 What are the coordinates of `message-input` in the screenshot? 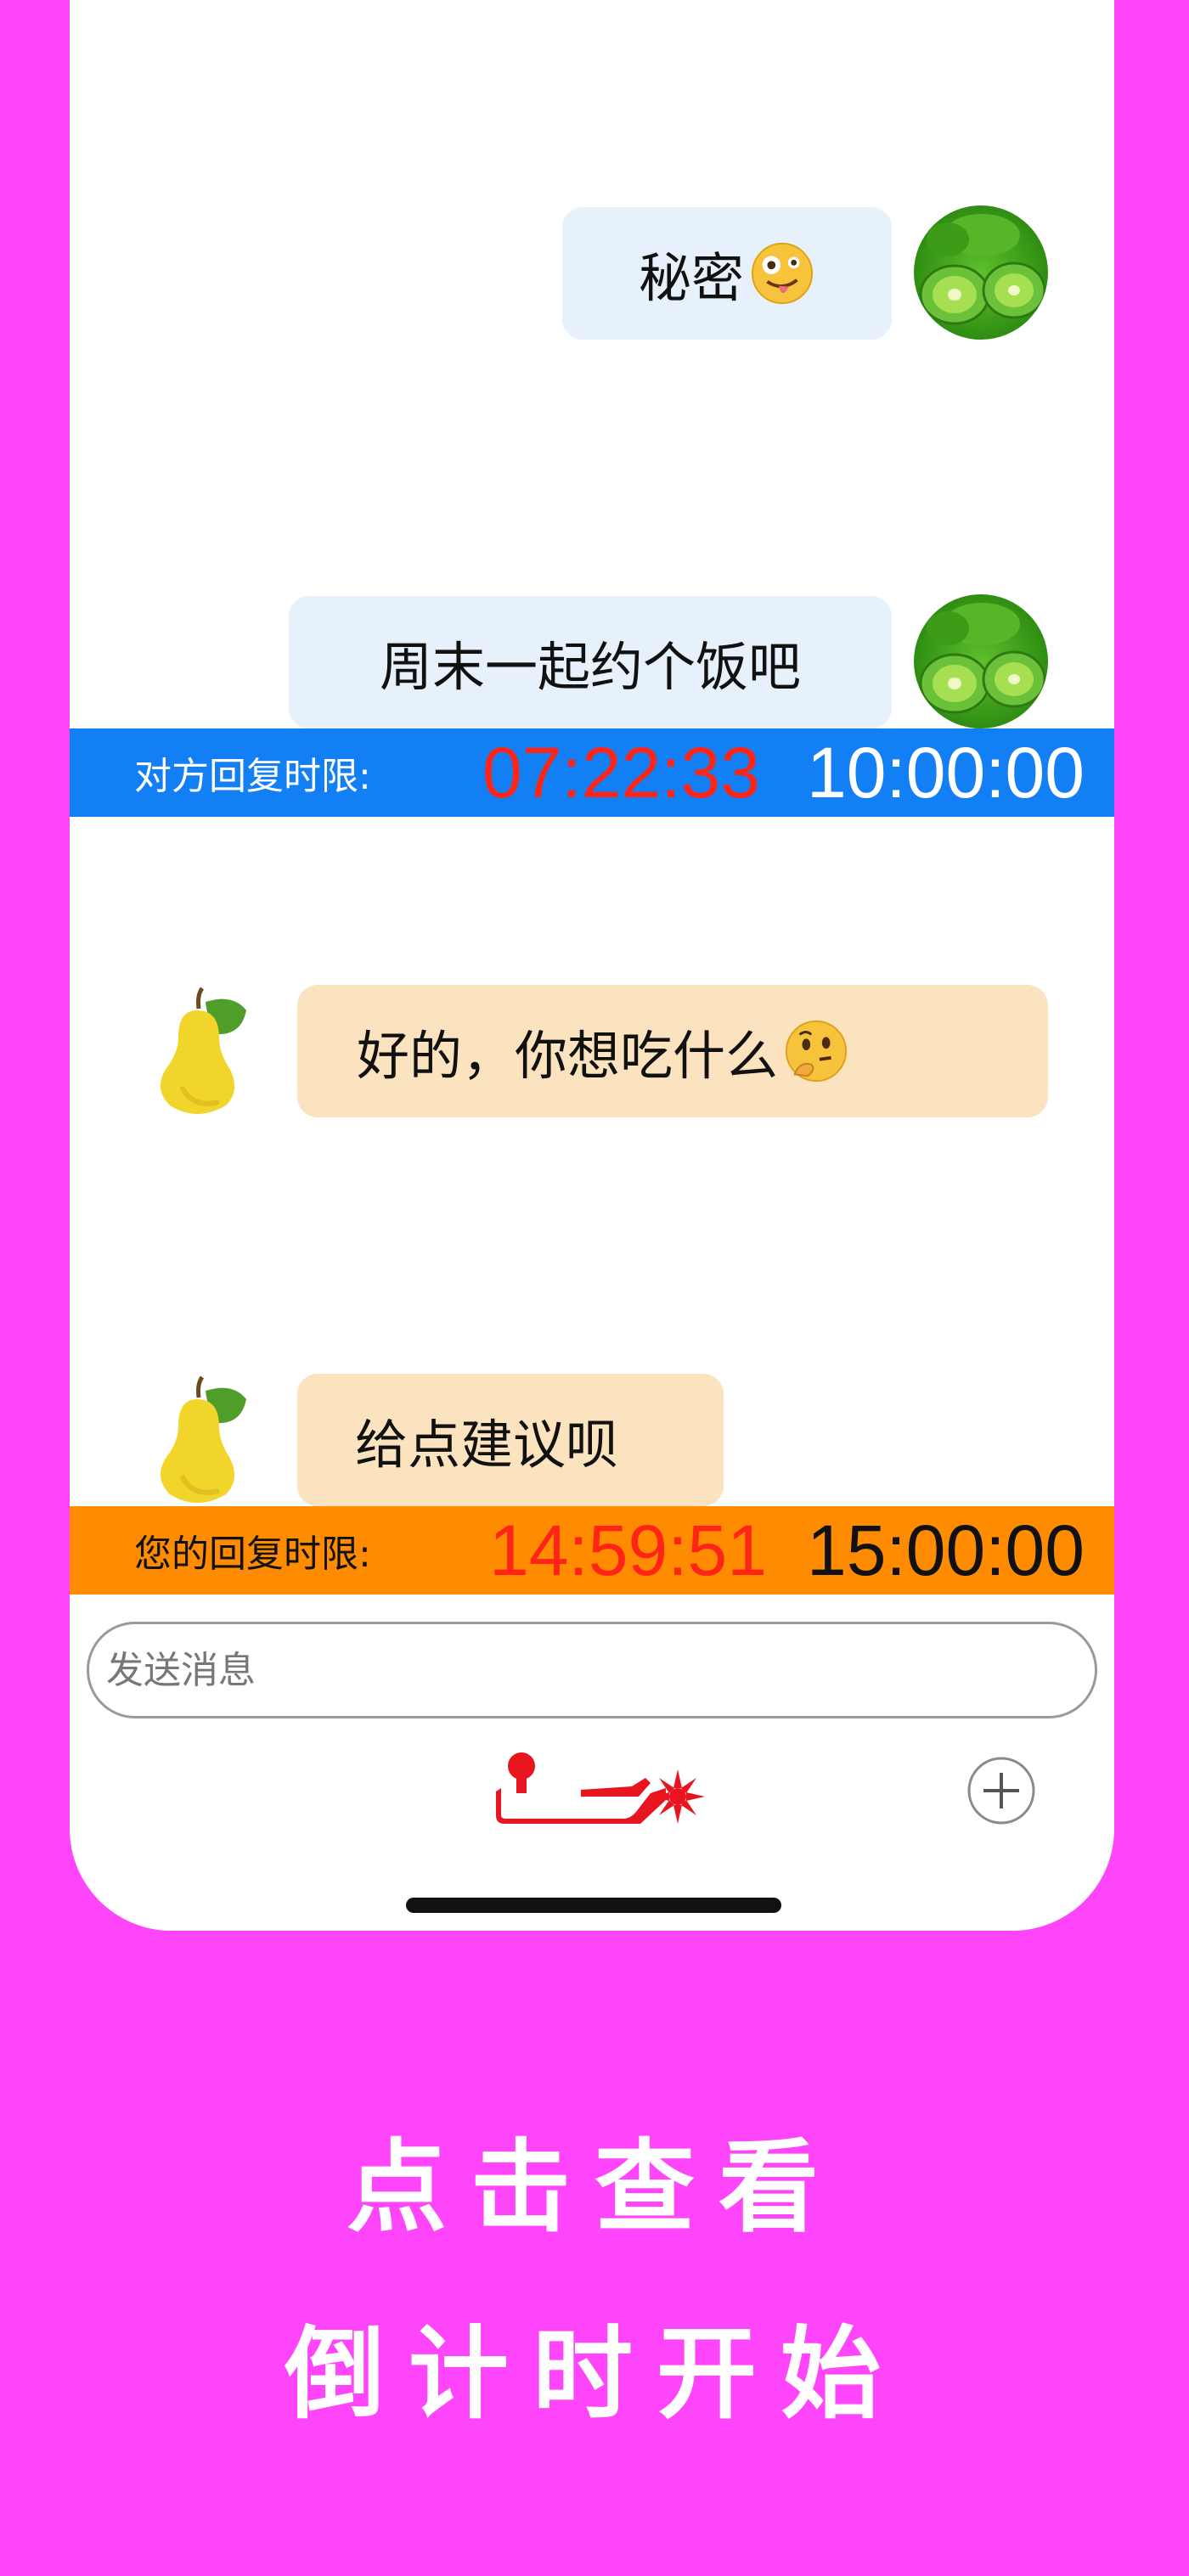 It's located at (592, 1670).